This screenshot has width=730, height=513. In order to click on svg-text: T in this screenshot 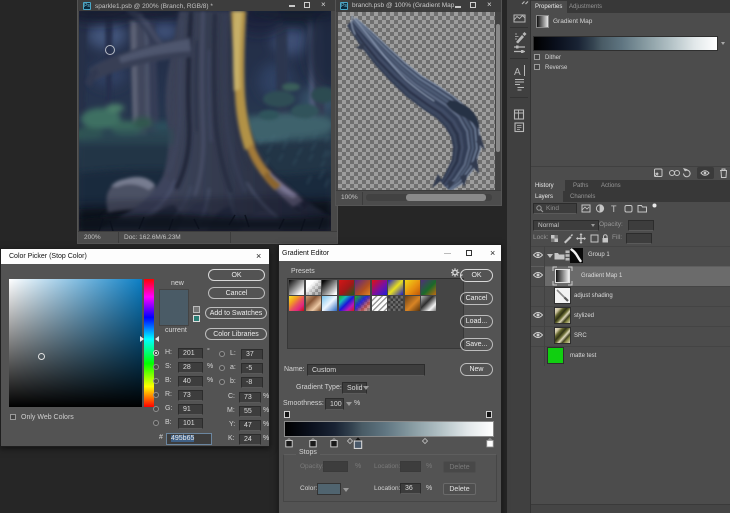, I will do `click(614, 209)`.